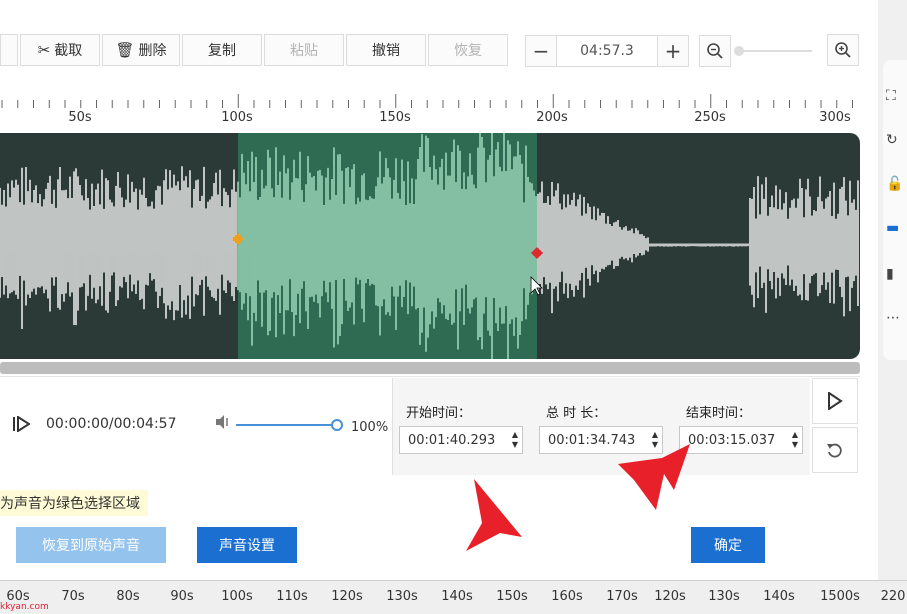  What do you see at coordinates (512, 596) in the screenshot?
I see `timeline-label: 150s` at bounding box center [512, 596].